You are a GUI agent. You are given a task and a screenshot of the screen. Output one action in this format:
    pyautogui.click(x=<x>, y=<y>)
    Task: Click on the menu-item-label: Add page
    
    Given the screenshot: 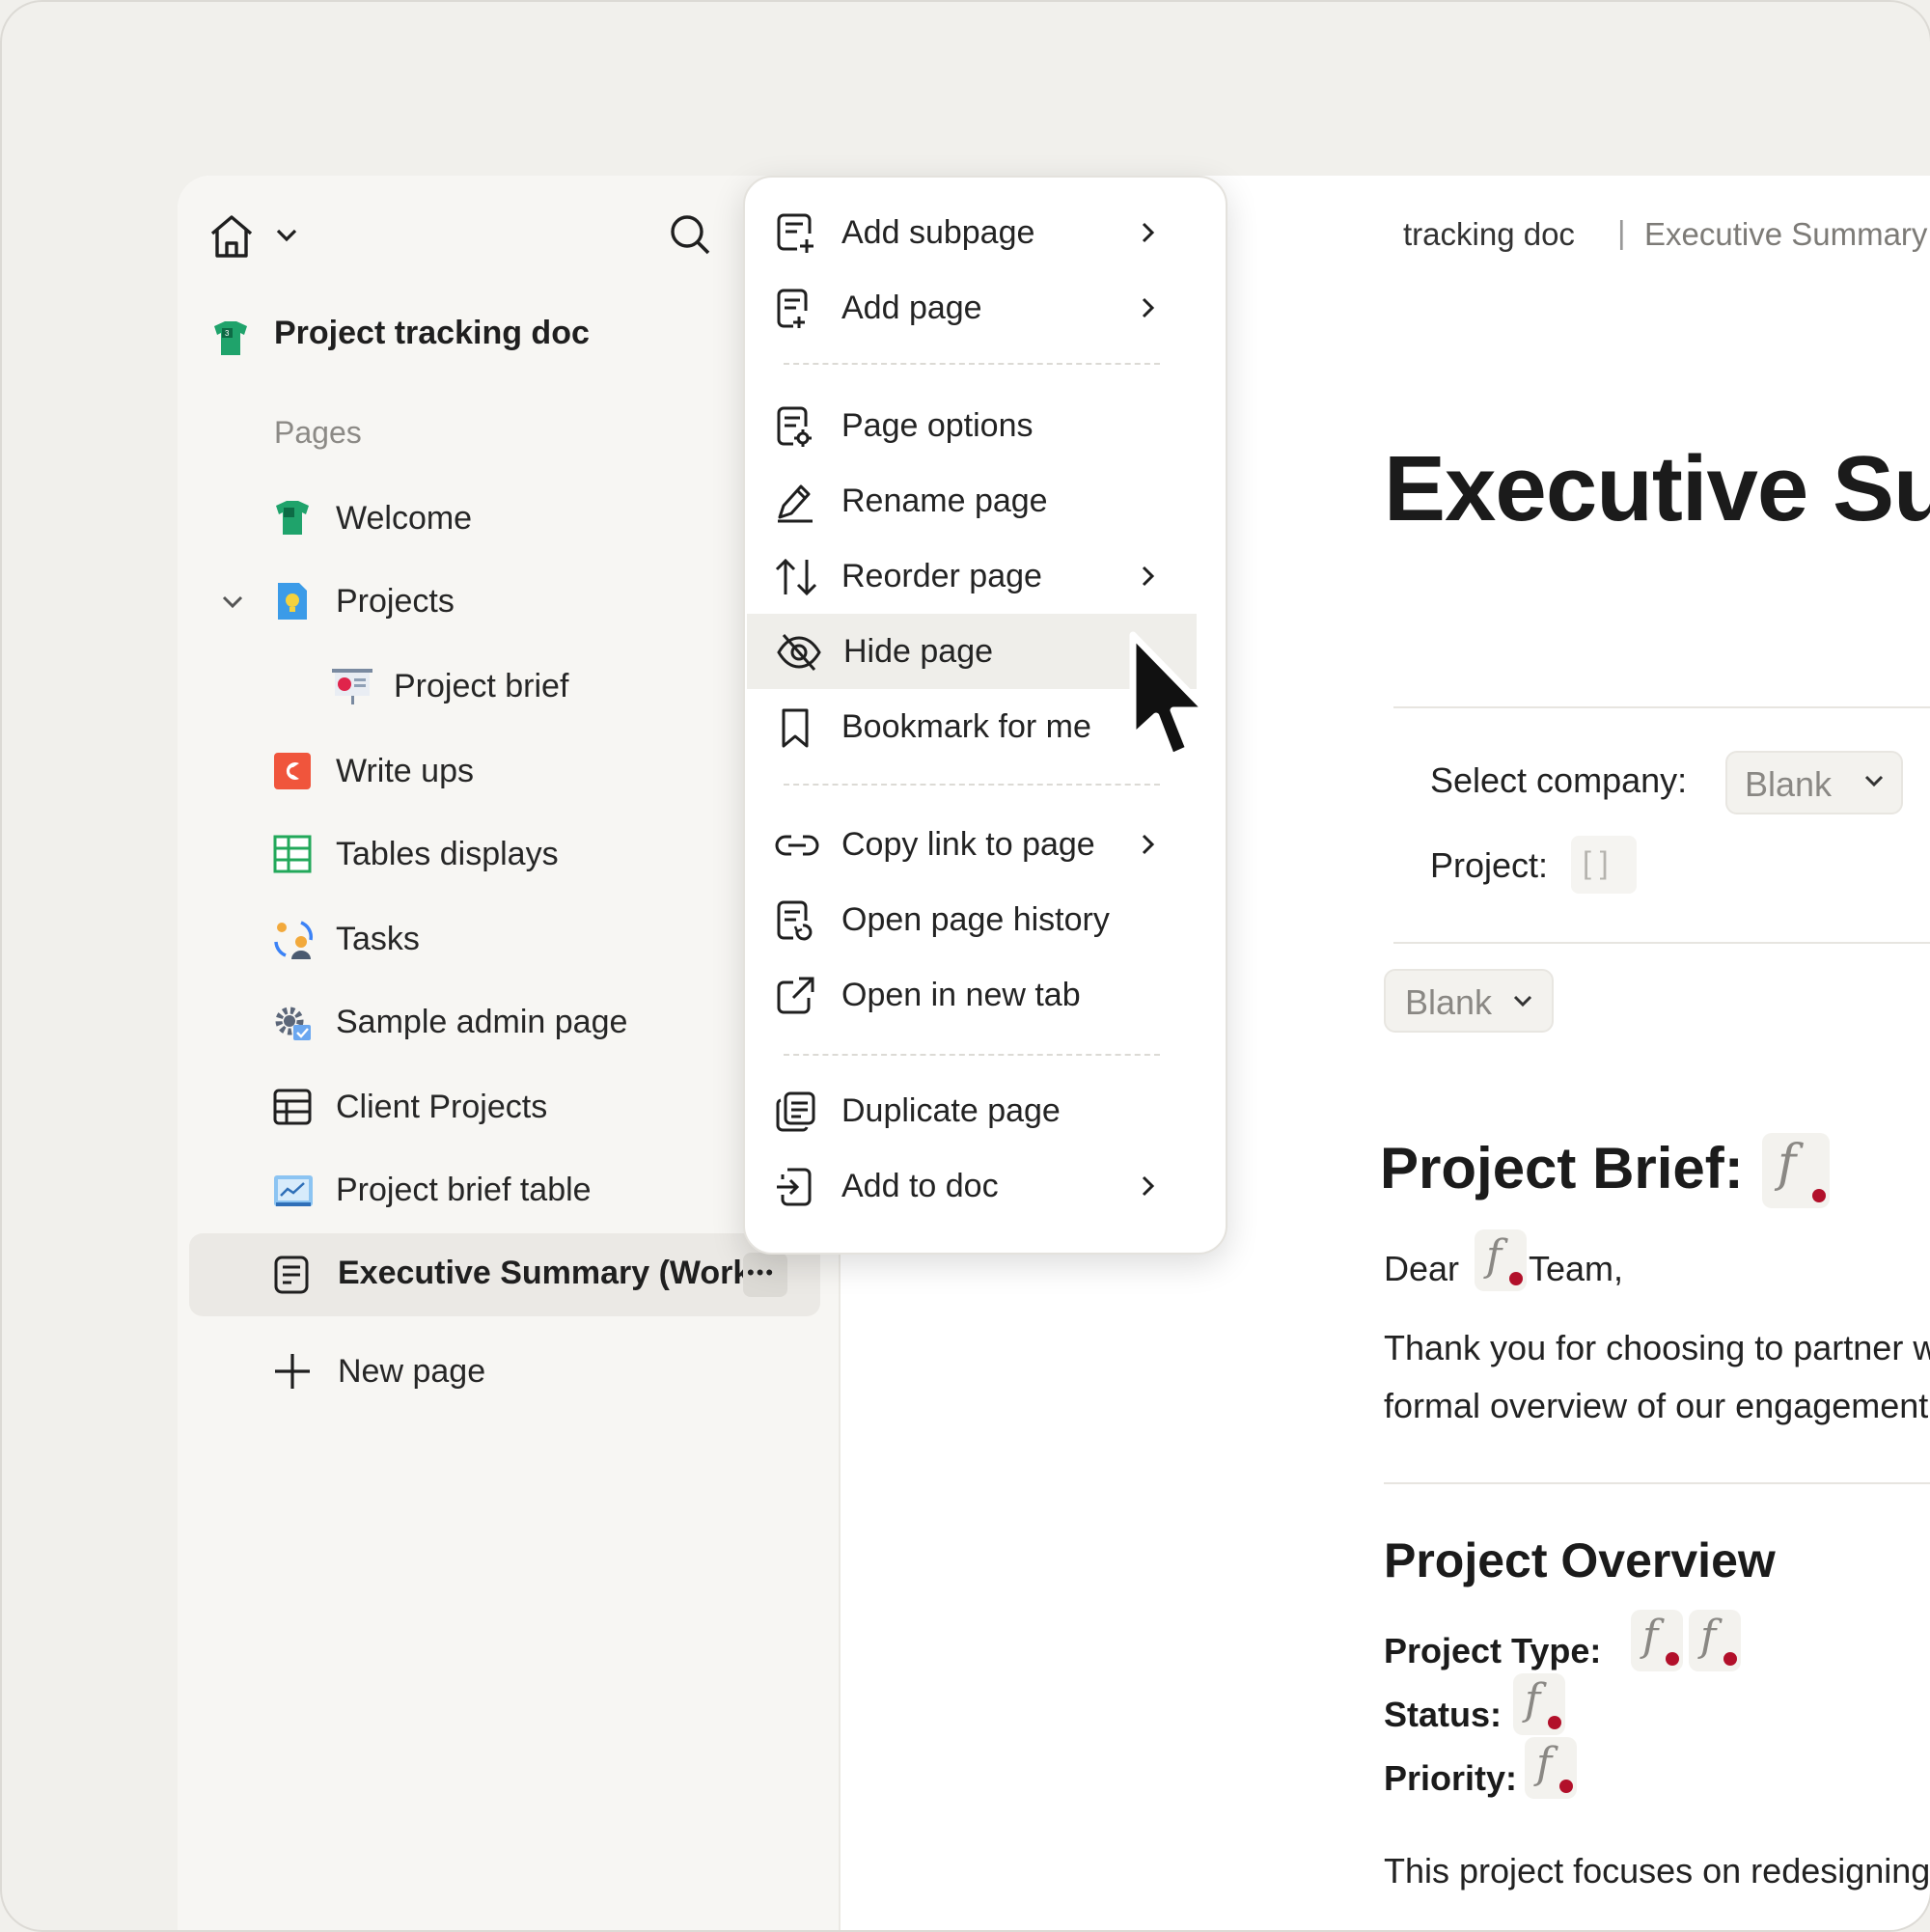 What is the action you would take?
    pyautogui.click(x=911, y=308)
    